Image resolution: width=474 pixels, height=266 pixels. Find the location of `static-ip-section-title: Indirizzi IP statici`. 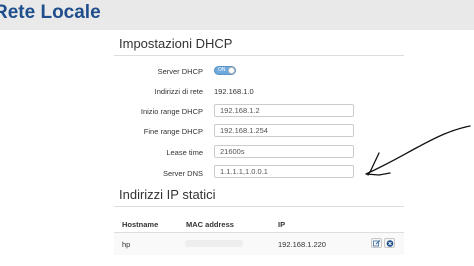

static-ip-section-title: Indirizzi IP statici is located at coordinates (167, 194).